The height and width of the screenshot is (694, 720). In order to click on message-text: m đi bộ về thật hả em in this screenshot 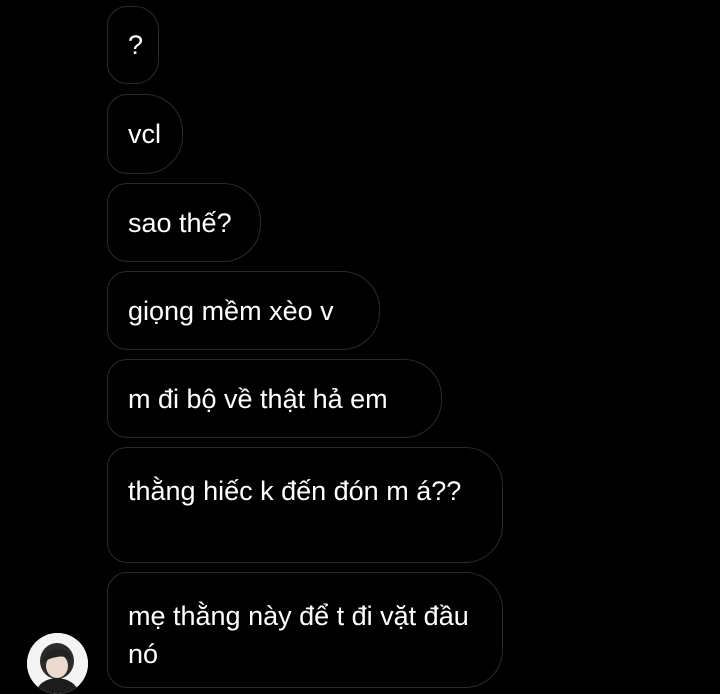, I will do `click(258, 398)`.